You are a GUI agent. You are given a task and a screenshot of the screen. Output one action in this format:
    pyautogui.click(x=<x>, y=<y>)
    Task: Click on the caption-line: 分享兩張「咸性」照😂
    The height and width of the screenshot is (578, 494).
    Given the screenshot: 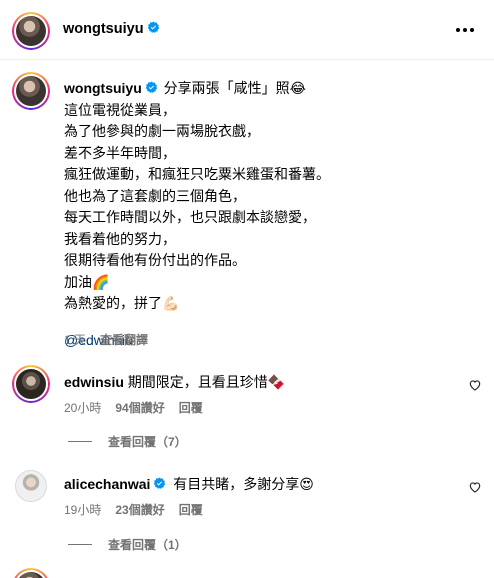 What is the action you would take?
    pyautogui.click(x=235, y=88)
    